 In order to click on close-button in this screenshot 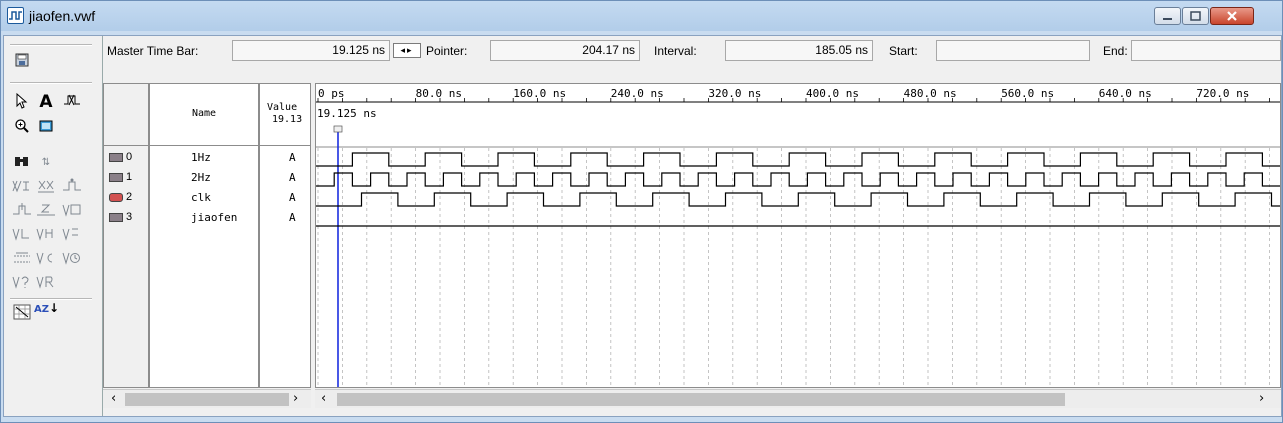, I will do `click(1232, 16)`.